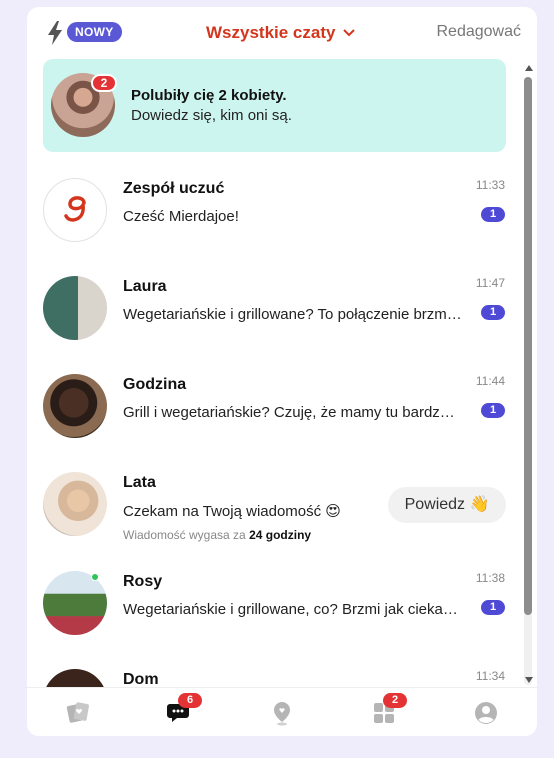 The width and height of the screenshot is (554, 758). I want to click on chat-time: 11:44, so click(490, 381).